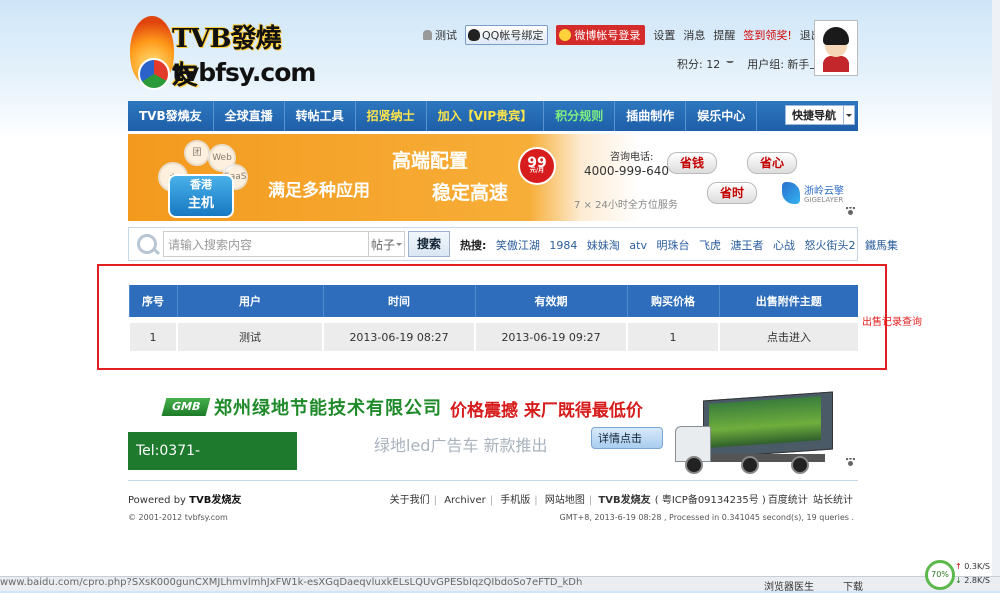 This screenshot has height=593, width=1000. What do you see at coordinates (201, 196) in the screenshot?
I see `hk-host-badge: 香港 主机` at bounding box center [201, 196].